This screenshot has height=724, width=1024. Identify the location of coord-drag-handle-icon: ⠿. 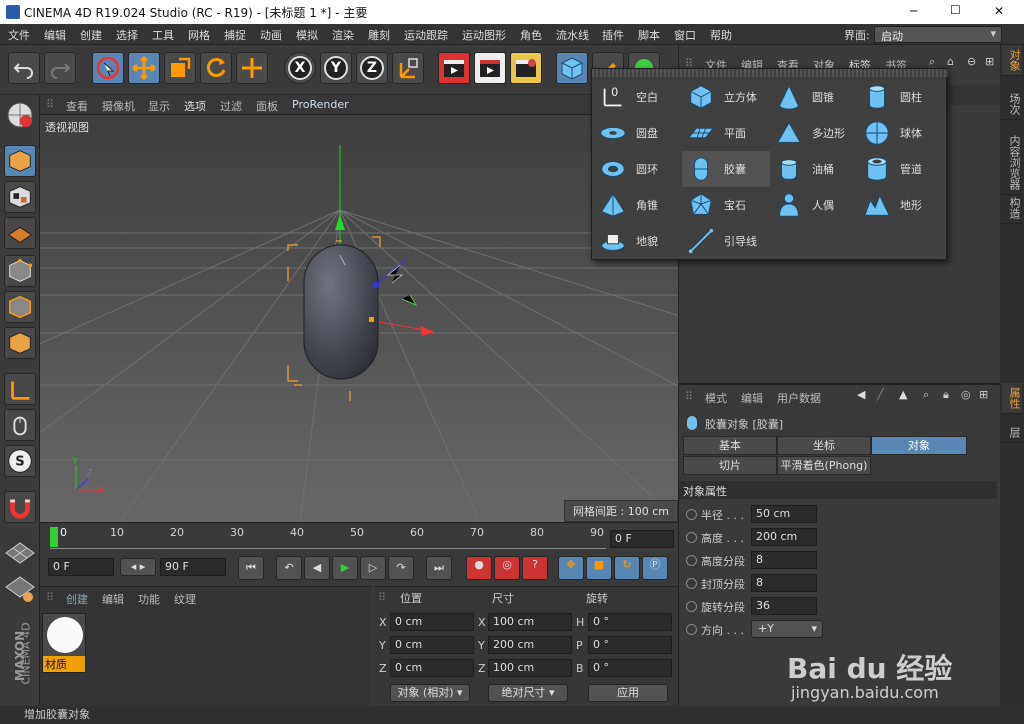
(382, 597).